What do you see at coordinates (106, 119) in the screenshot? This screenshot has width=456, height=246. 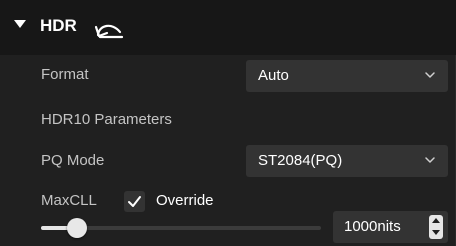 I see `hdr10-parameters-heading: HDR10 Parameters` at bounding box center [106, 119].